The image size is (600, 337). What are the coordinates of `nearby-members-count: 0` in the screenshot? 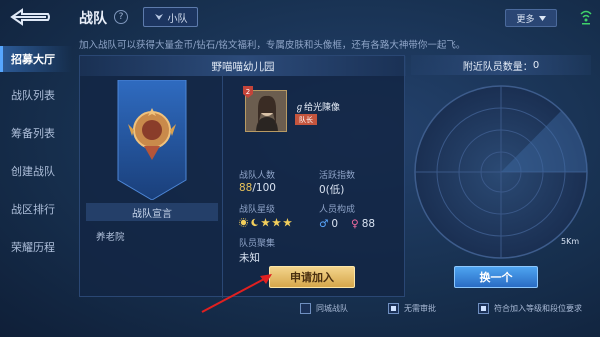 It's located at (536, 65).